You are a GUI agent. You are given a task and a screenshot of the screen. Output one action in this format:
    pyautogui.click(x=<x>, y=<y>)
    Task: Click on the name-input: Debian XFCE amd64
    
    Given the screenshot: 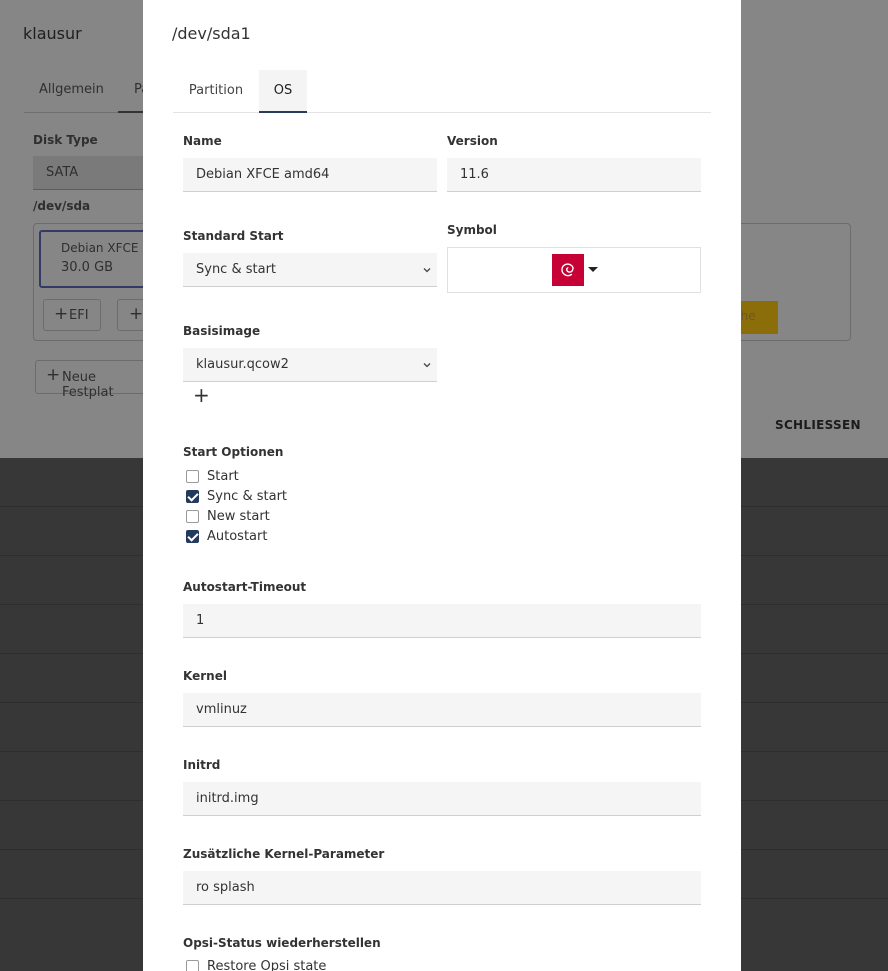 What is the action you would take?
    pyautogui.click(x=310, y=175)
    